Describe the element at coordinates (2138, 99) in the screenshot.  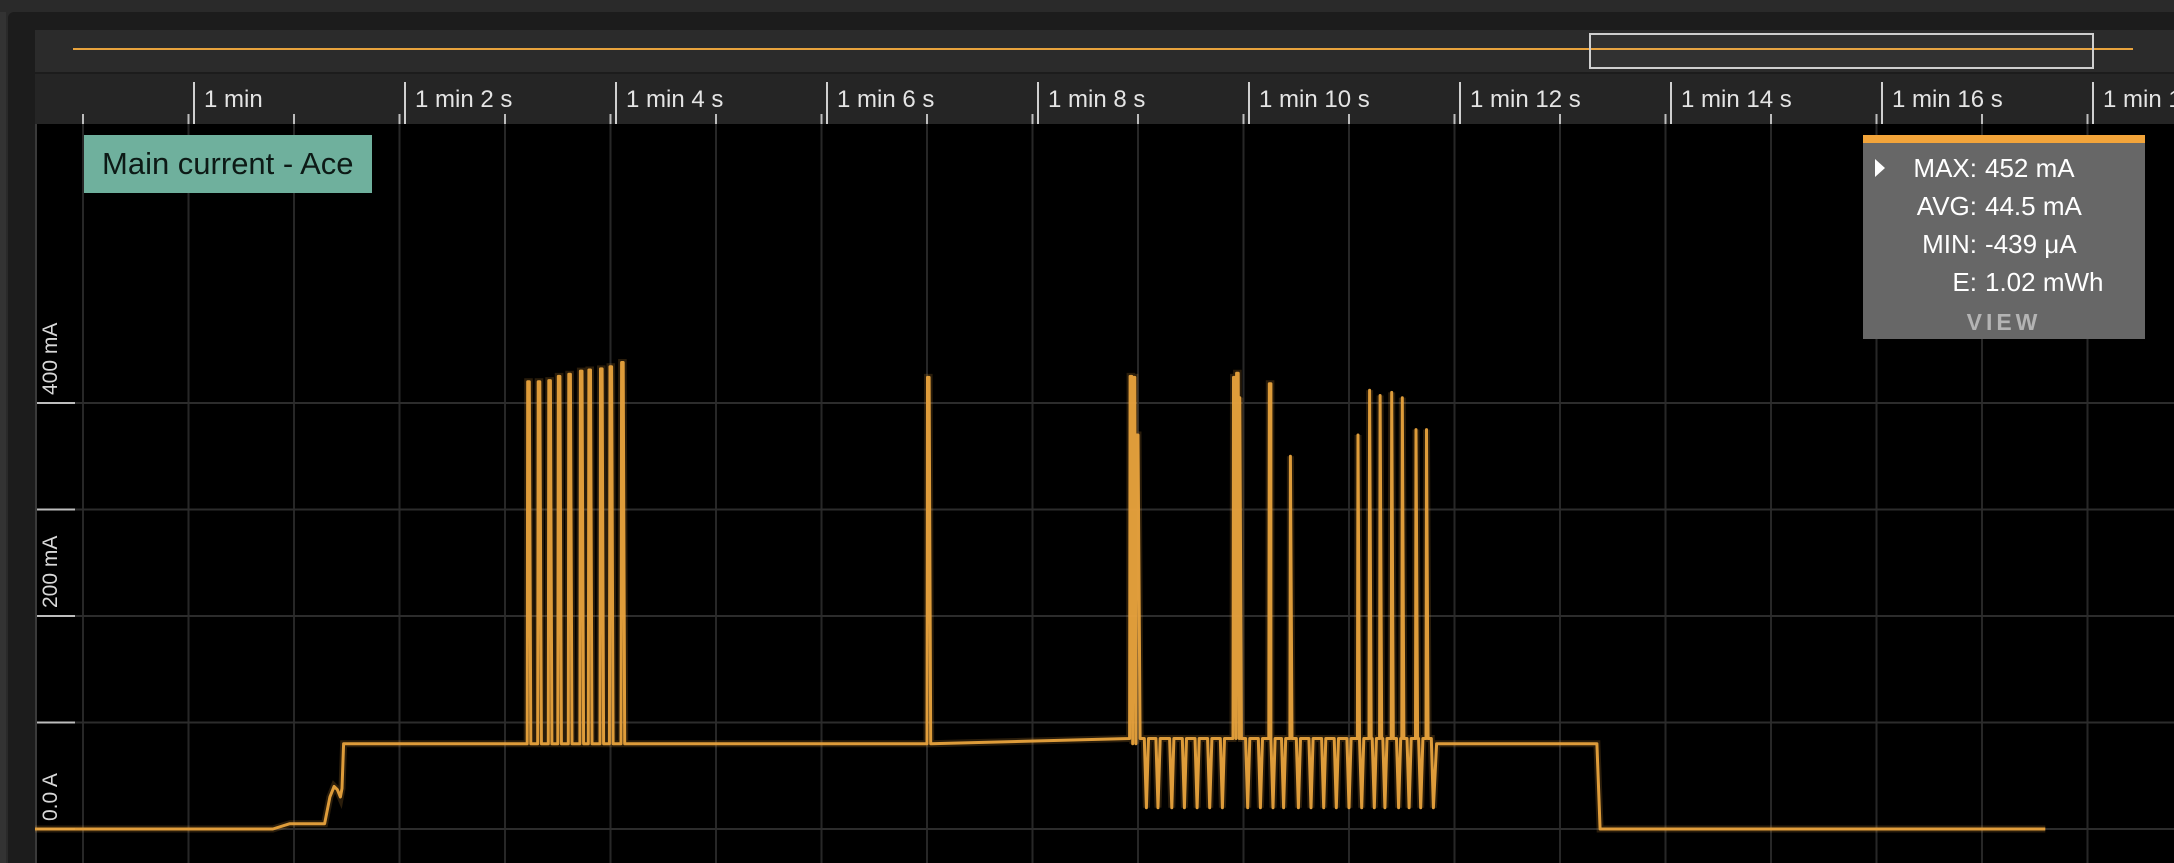
I see `x-tick-label: 1 min 18 s` at that location.